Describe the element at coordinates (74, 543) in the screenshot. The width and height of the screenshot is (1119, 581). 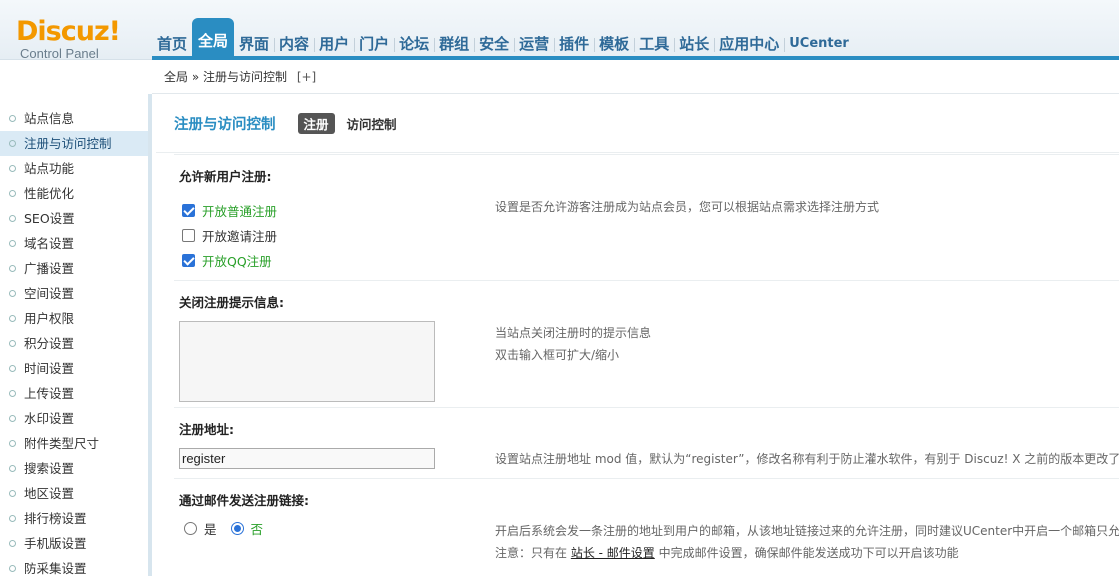
I see `sidebar-item-mobile: 手机版设置` at that location.